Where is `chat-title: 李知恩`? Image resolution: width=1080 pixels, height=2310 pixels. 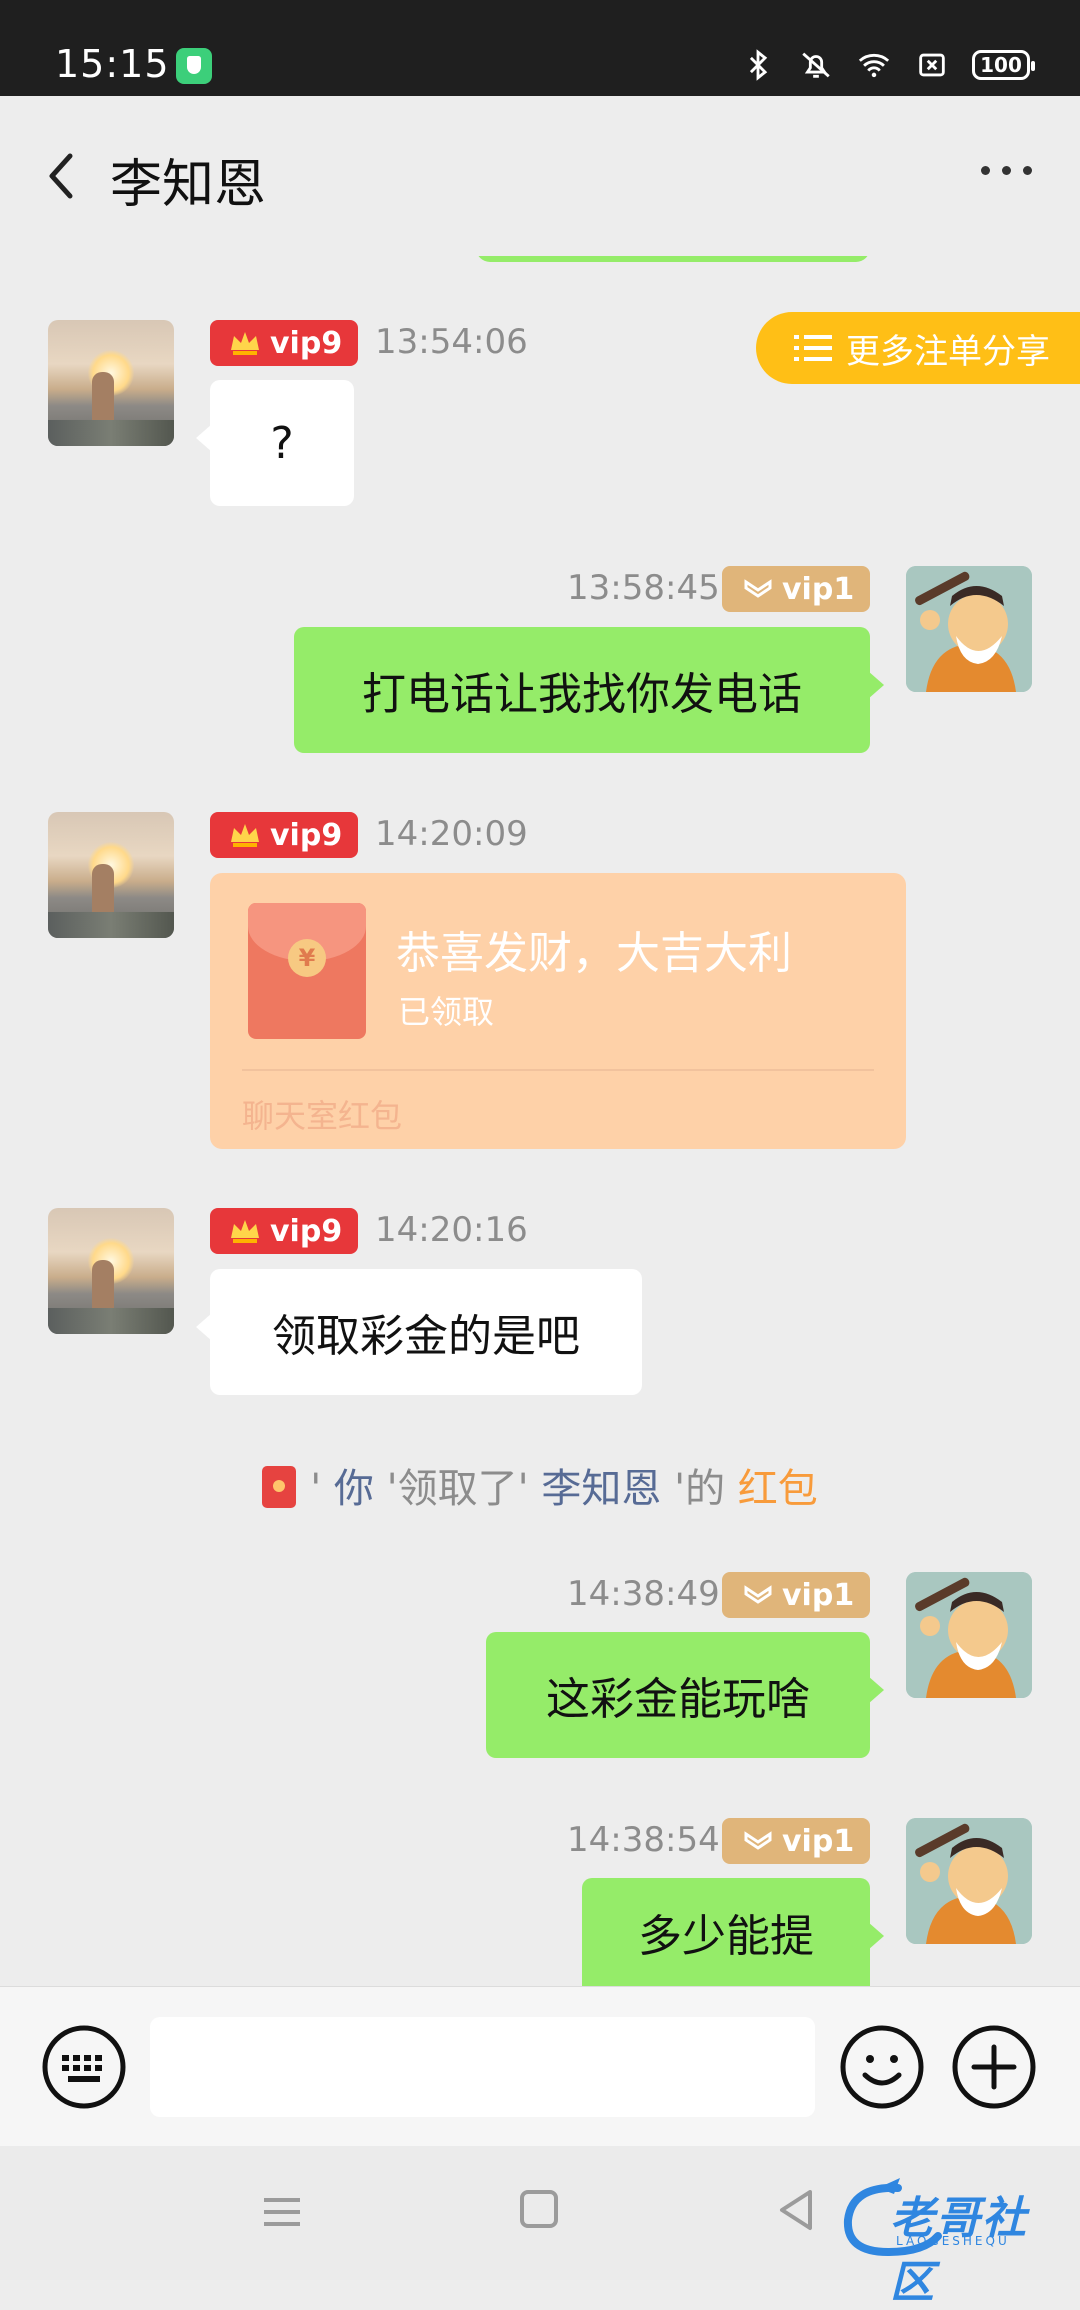
chat-title: 李知恩 is located at coordinates (188, 185).